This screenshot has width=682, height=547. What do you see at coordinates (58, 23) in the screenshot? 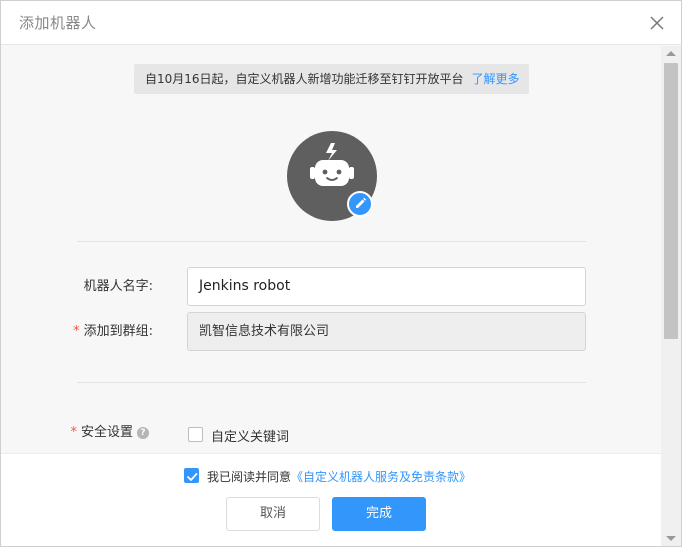
I see `dialog-title: 添加机器人` at bounding box center [58, 23].